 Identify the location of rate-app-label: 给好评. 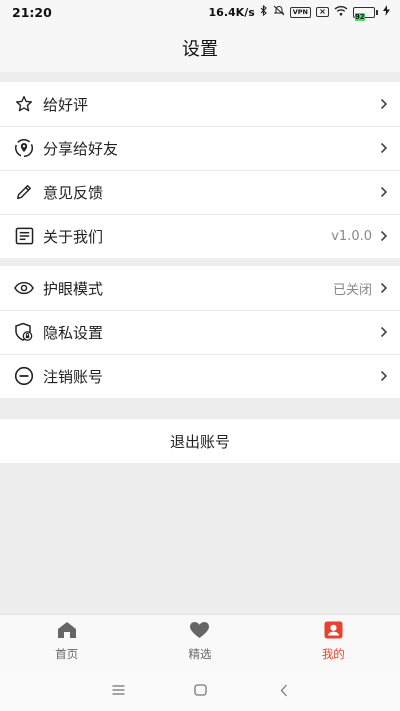
(66, 104).